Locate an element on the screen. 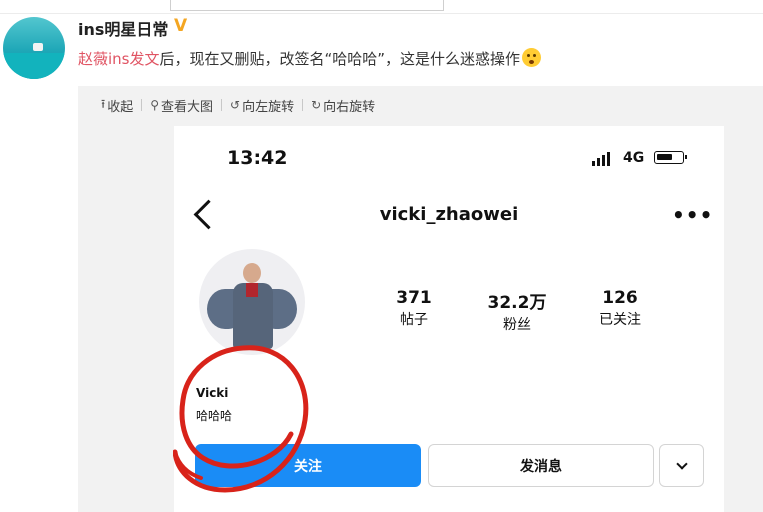 The image size is (763, 512). stat-value: 126 is located at coordinates (620, 298).